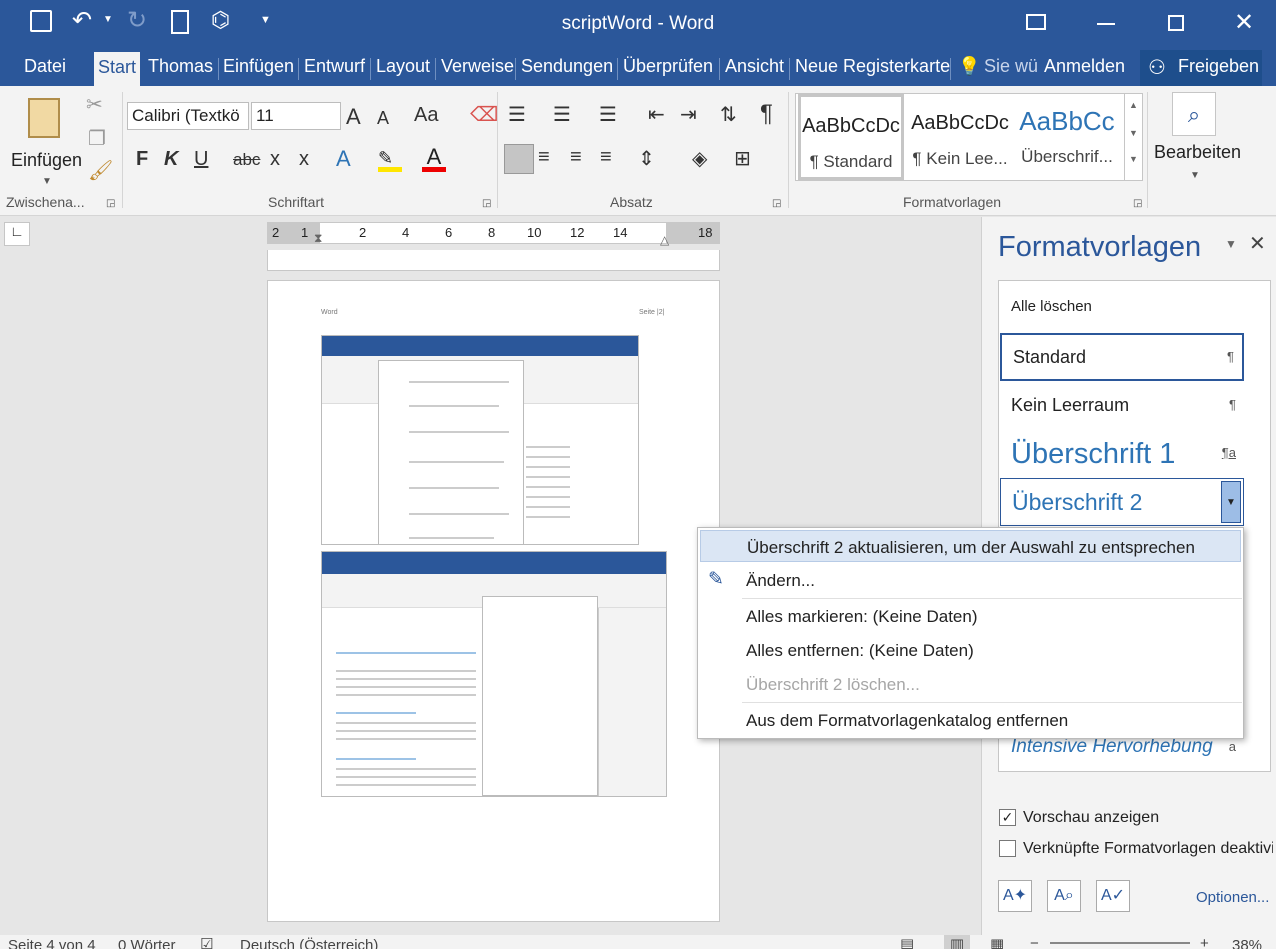 The height and width of the screenshot is (949, 1276). What do you see at coordinates (188, 116) in the screenshot?
I see `font-name-combo: Calibri (Textkö` at bounding box center [188, 116].